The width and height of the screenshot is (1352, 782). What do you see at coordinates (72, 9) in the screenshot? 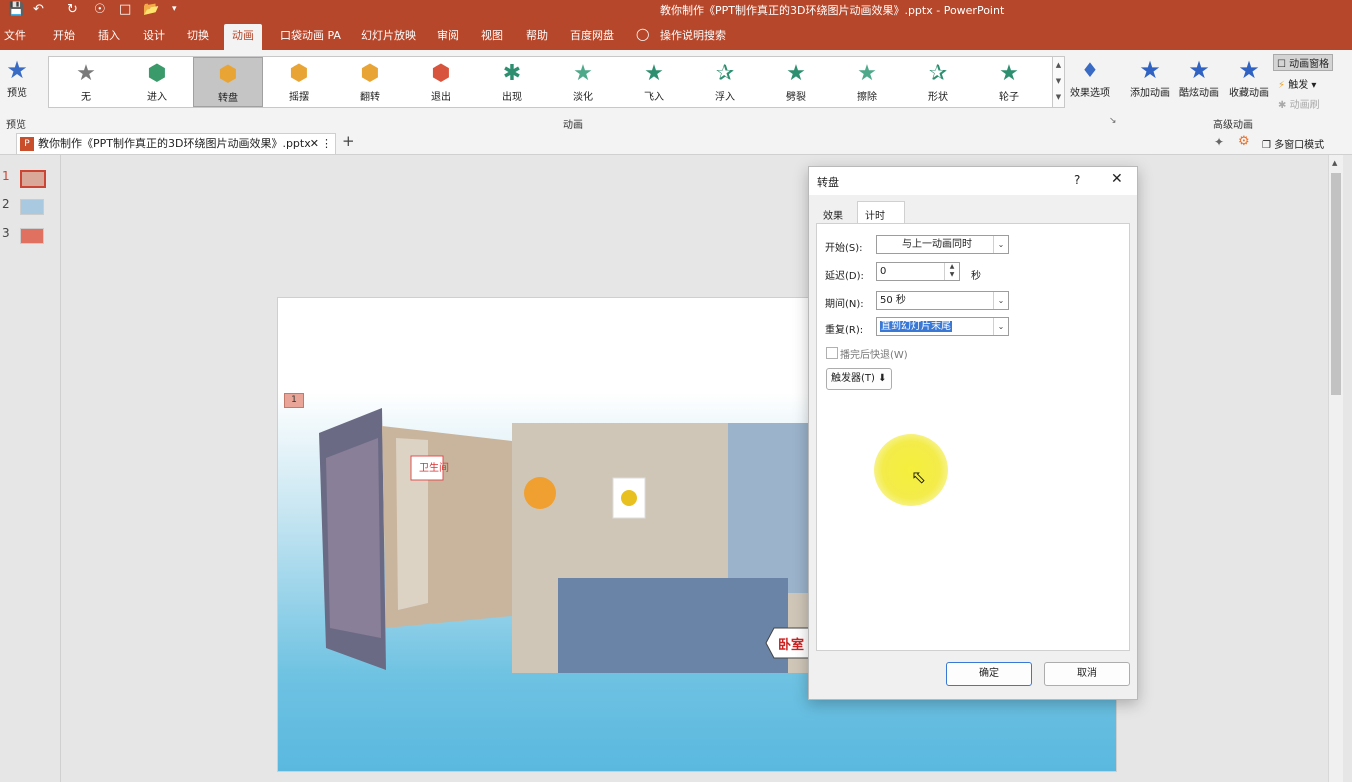
I see `redo-icon: ↻` at bounding box center [72, 9].